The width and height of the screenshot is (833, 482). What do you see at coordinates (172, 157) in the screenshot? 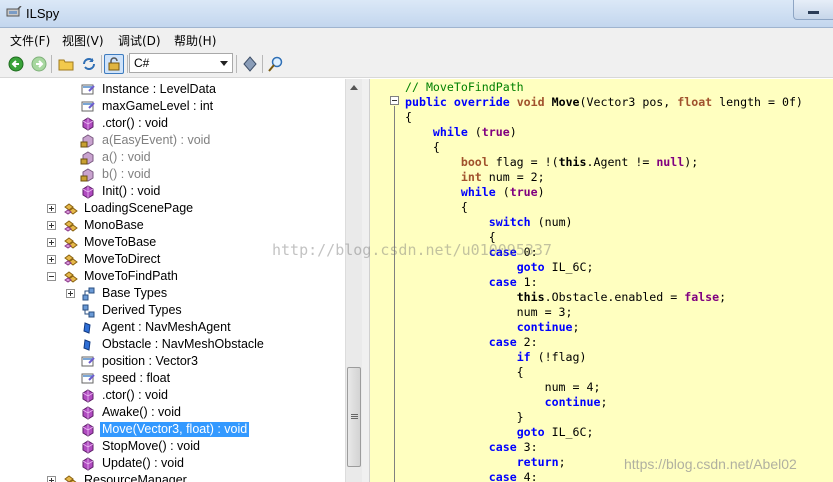
I see `tree-item: a() : void` at bounding box center [172, 157].